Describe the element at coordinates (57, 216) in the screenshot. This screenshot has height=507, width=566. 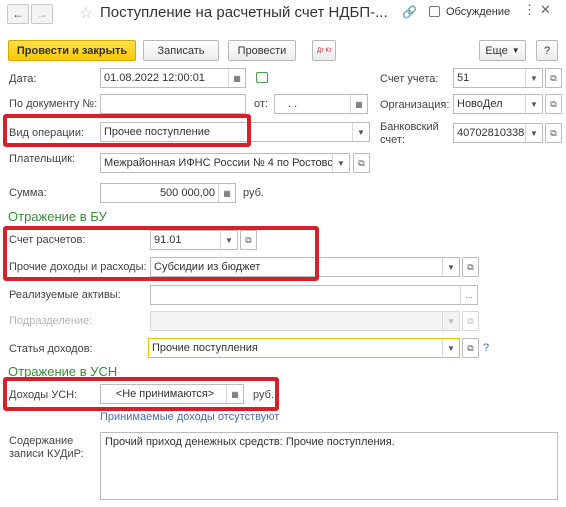
I see `bu-section-title: Отражение в БУ` at that location.